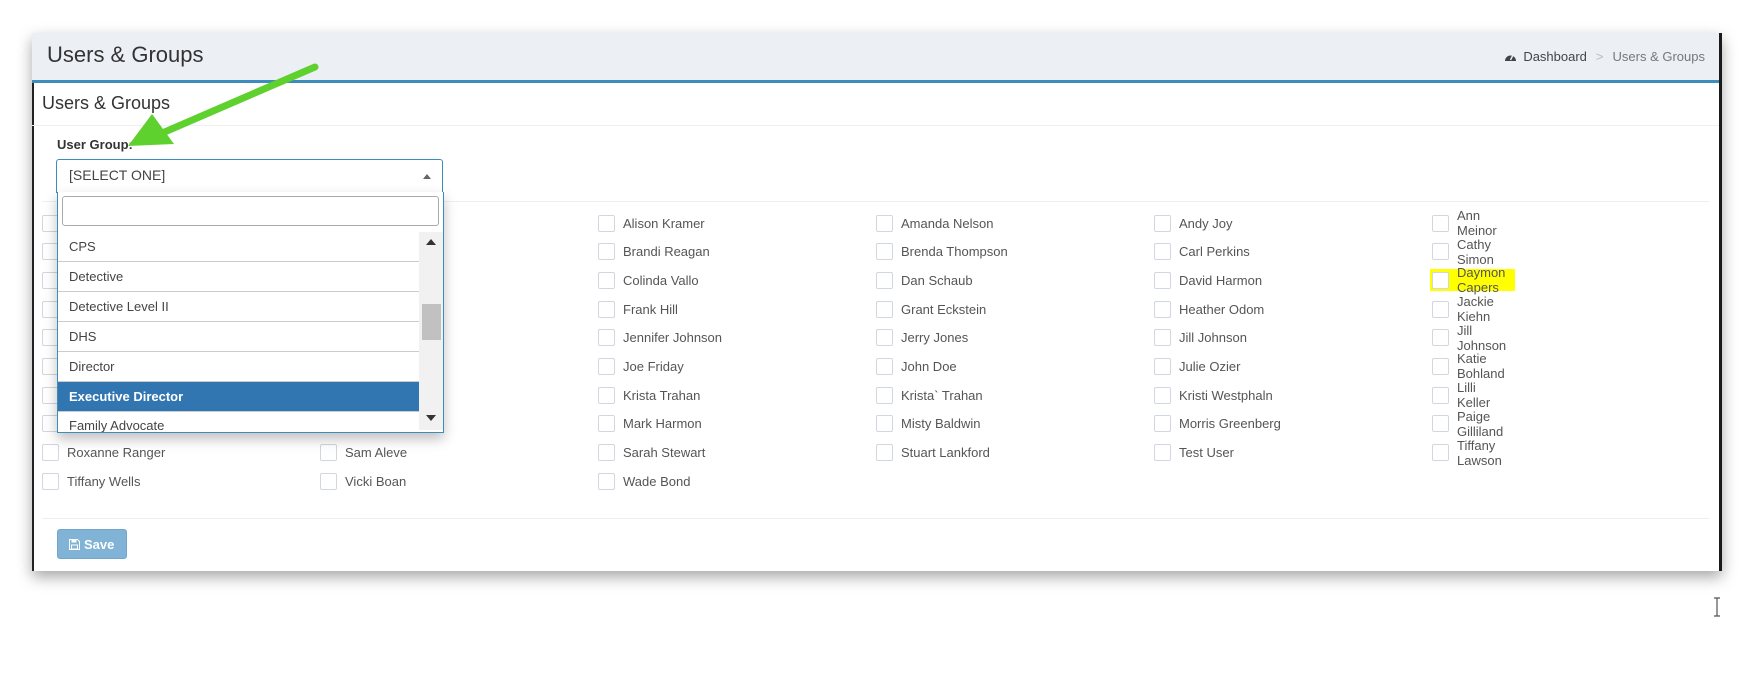 This screenshot has height=686, width=1756. I want to click on user-checkbox-item: Brenda Thompson, so click(942, 252).